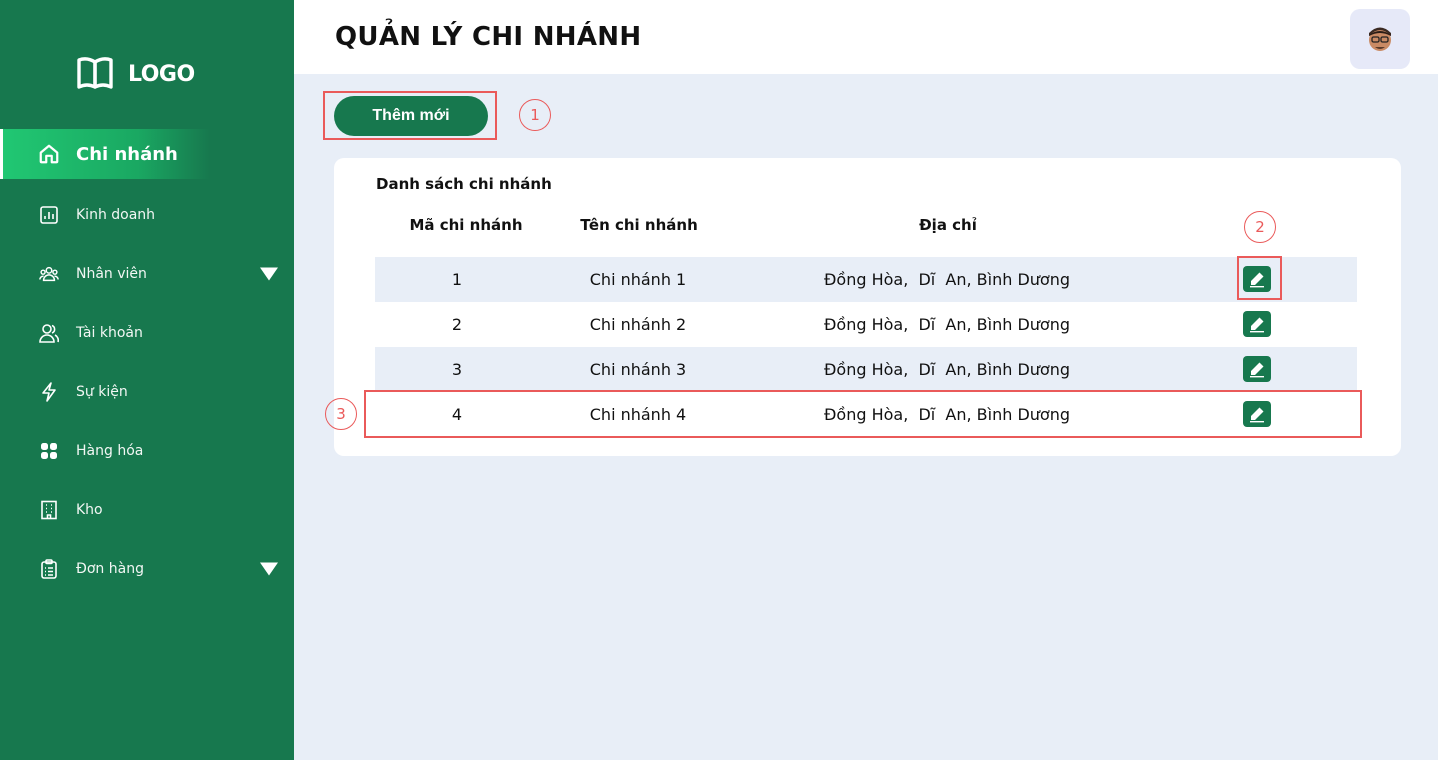  Describe the element at coordinates (147, 333) in the screenshot. I see `sidebar-item-tai-khoan: Tài khoản` at that location.